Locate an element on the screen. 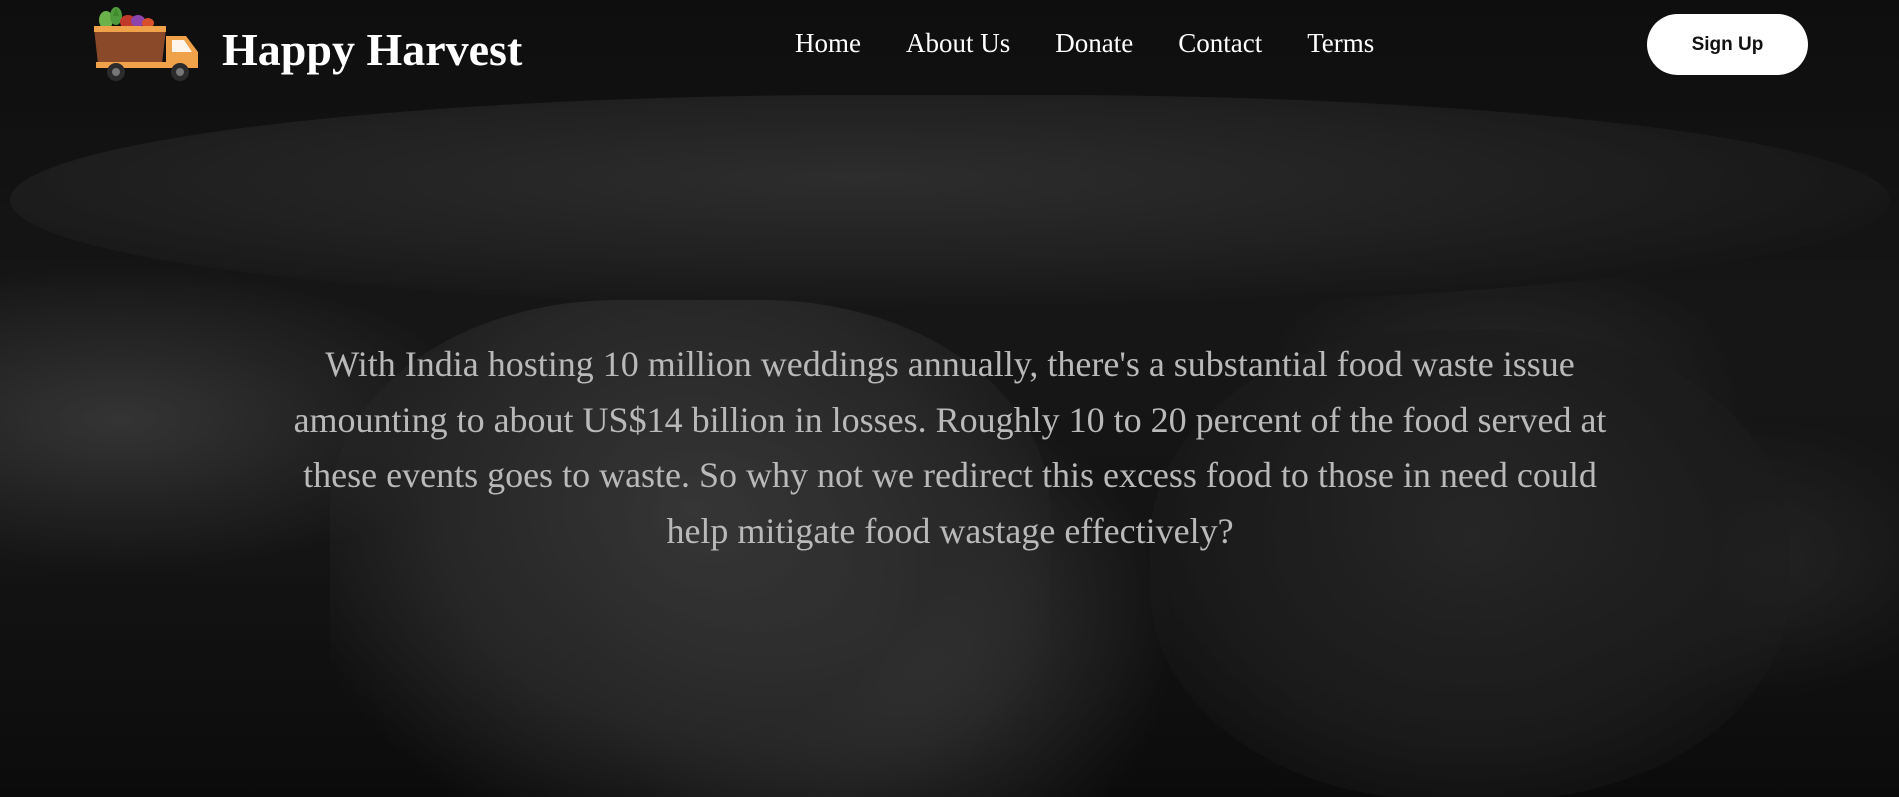 This screenshot has width=1899, height=797. main-nav: Home About Us Donate Contact Terms is located at coordinates (1084, 43).